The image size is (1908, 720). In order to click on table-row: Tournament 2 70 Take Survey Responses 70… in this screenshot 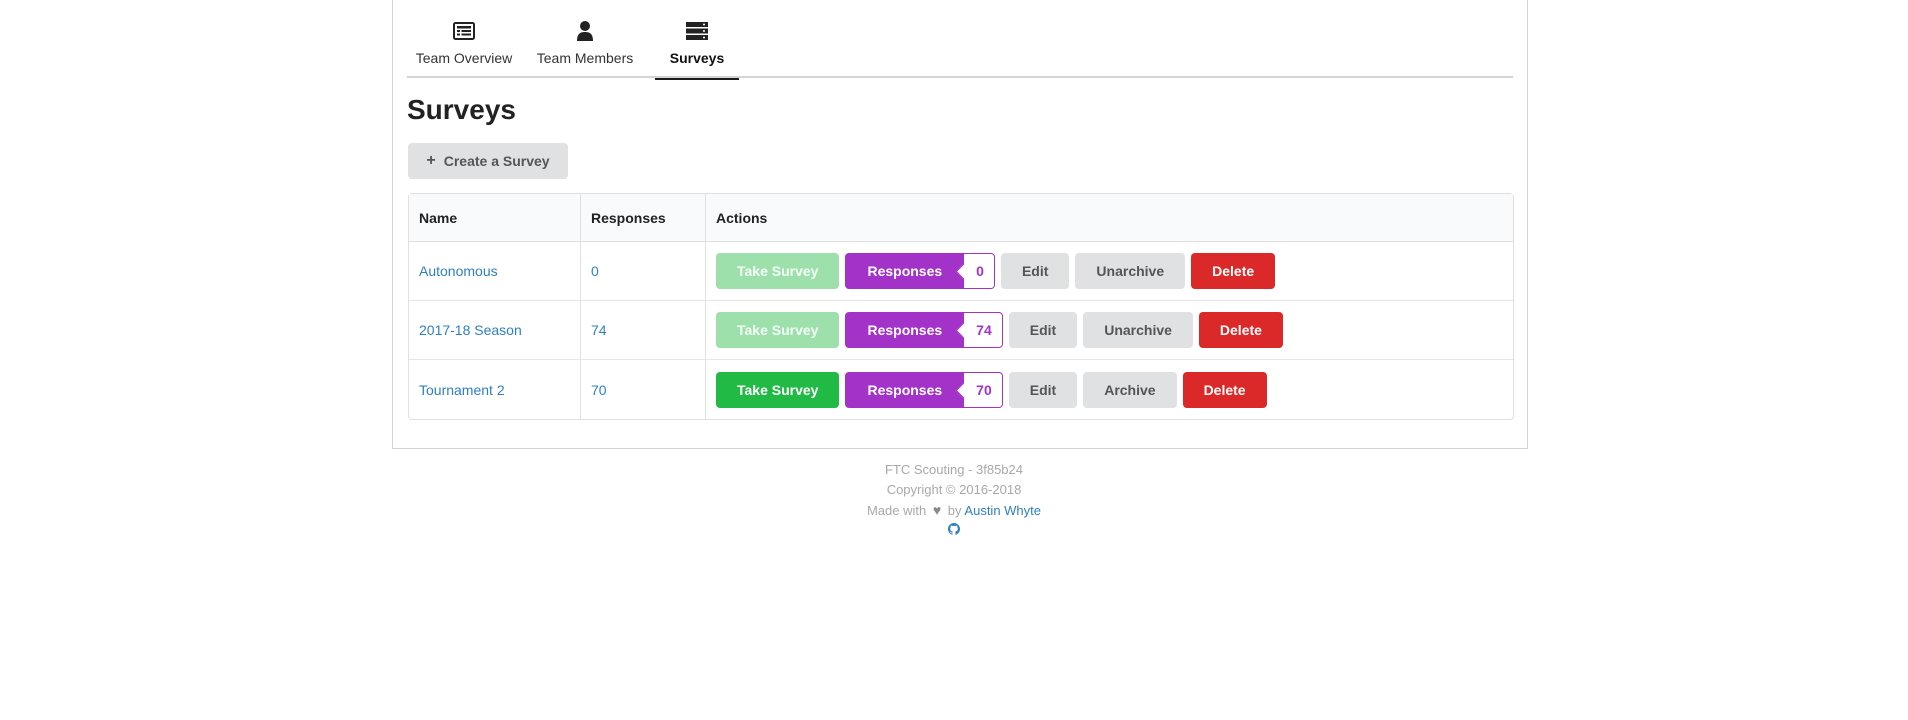, I will do `click(961, 389)`.